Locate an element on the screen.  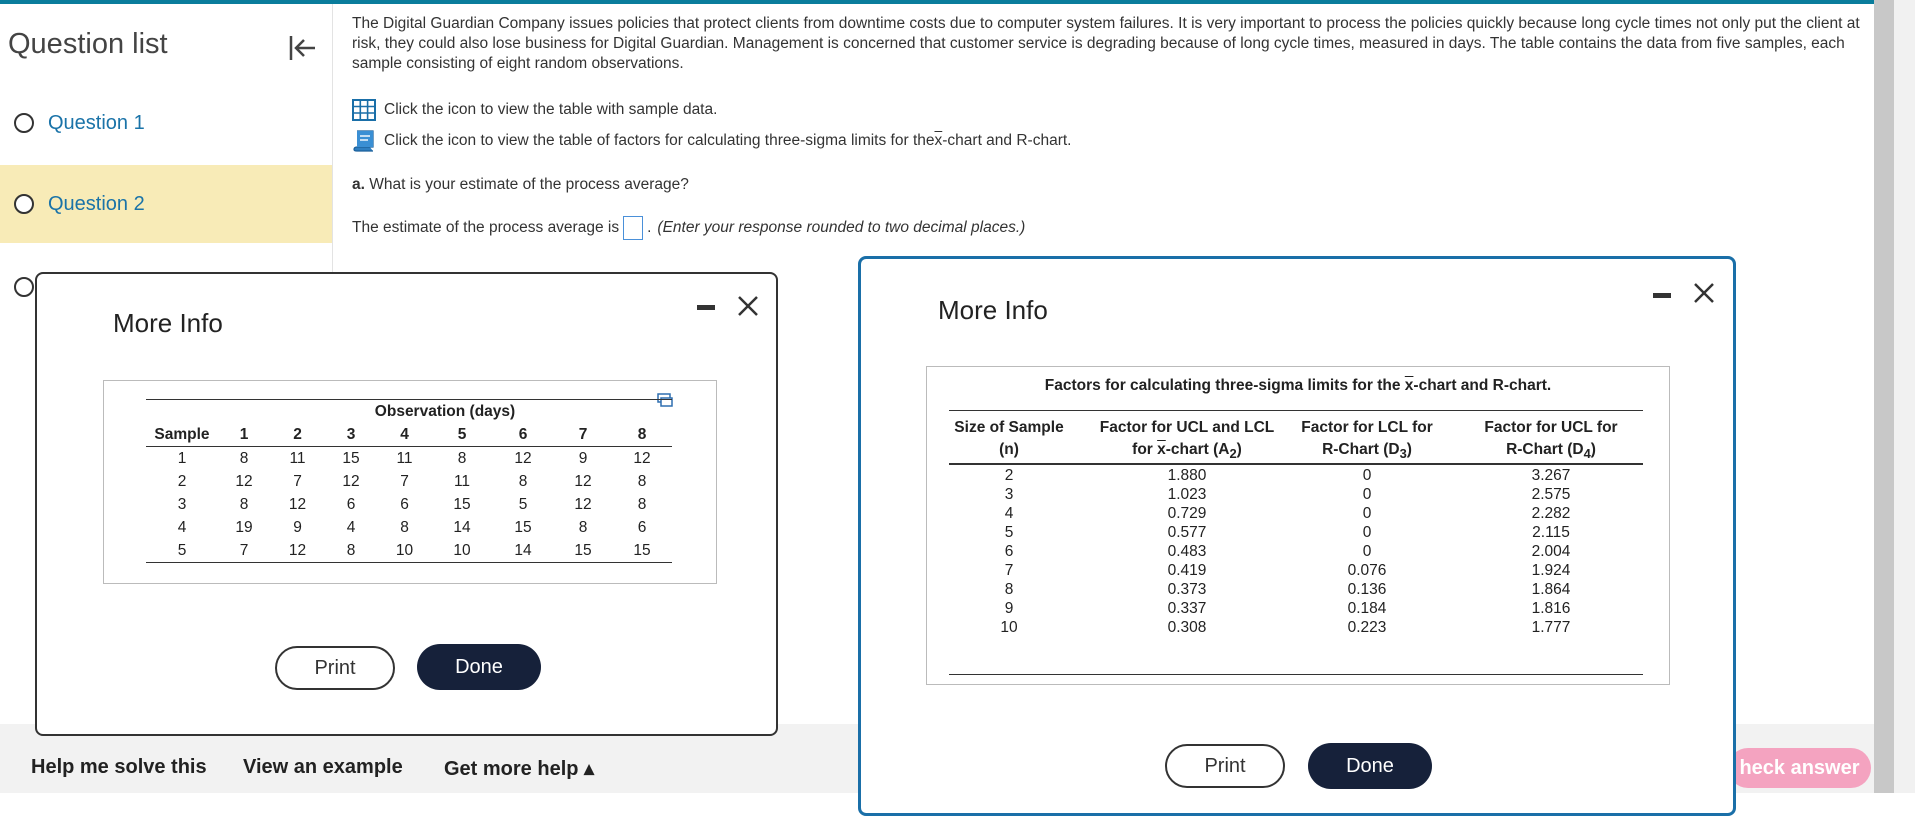
answer-input is located at coordinates (633, 228).